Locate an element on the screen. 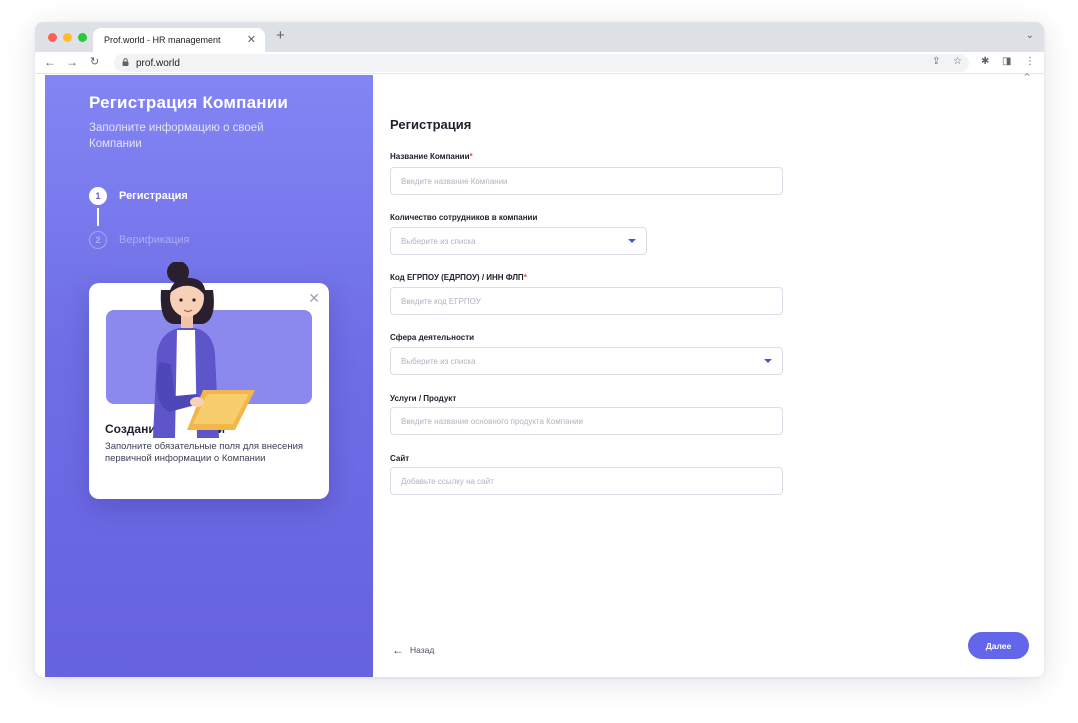 Image resolution: width=1078 pixels, height=723 pixels. sidebar-subtitle: Заполните информацию о своей Компании is located at coordinates (176, 136).